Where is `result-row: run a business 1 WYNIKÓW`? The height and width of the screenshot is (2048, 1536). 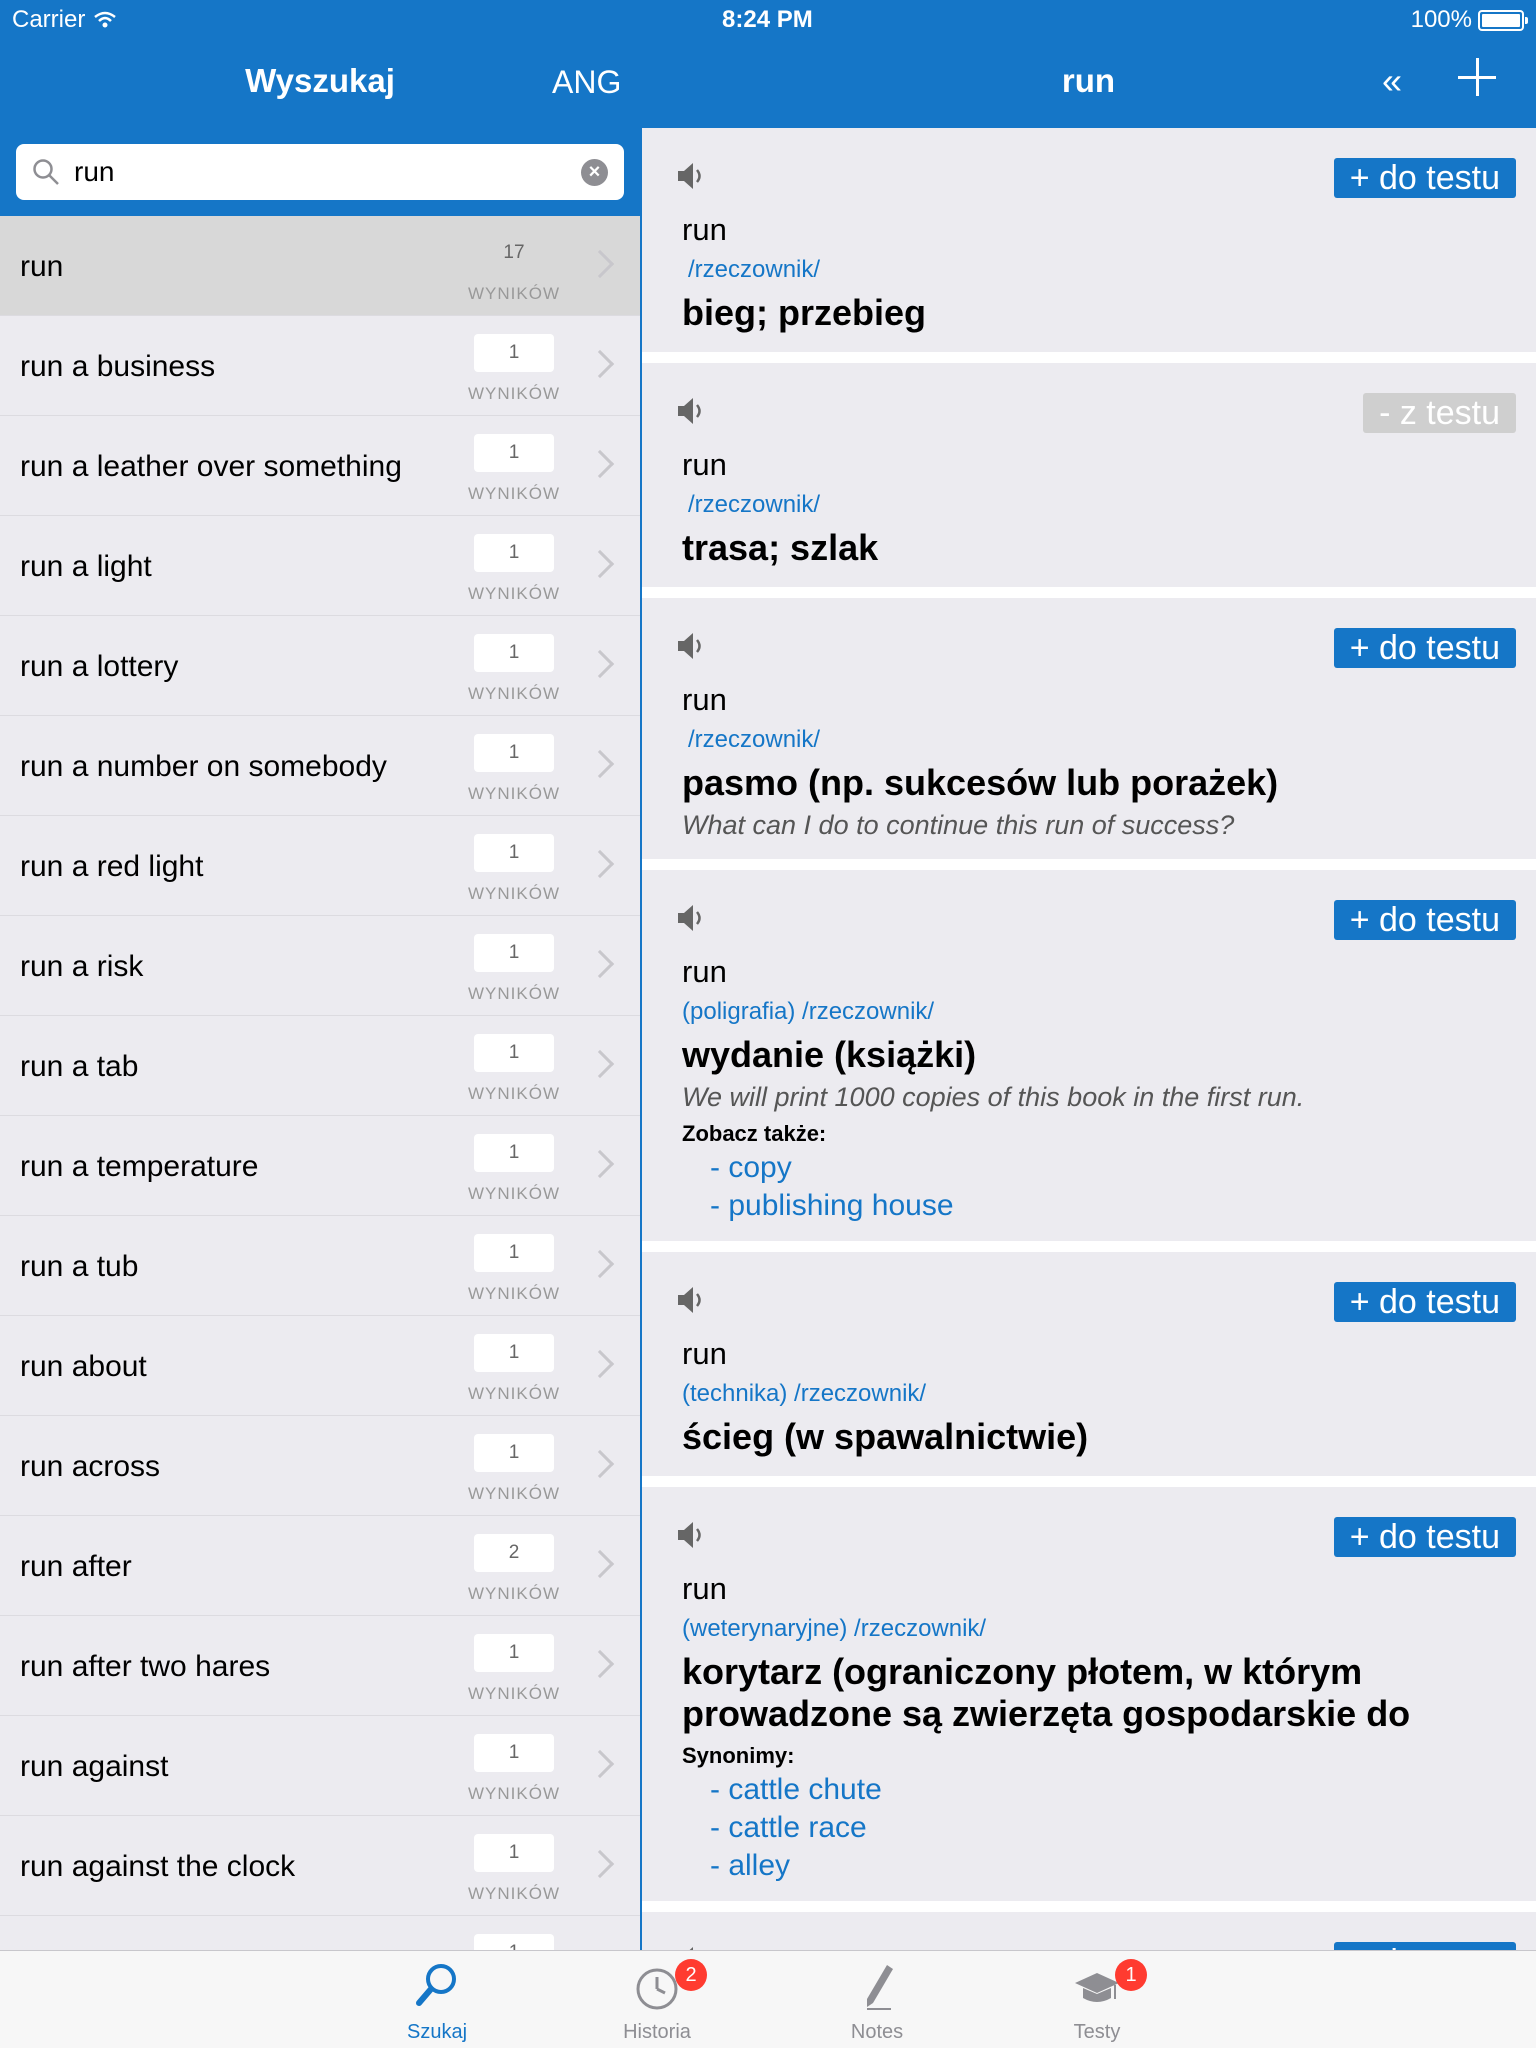
result-row: run a business 1 WYNIKÓW is located at coordinates (320, 366).